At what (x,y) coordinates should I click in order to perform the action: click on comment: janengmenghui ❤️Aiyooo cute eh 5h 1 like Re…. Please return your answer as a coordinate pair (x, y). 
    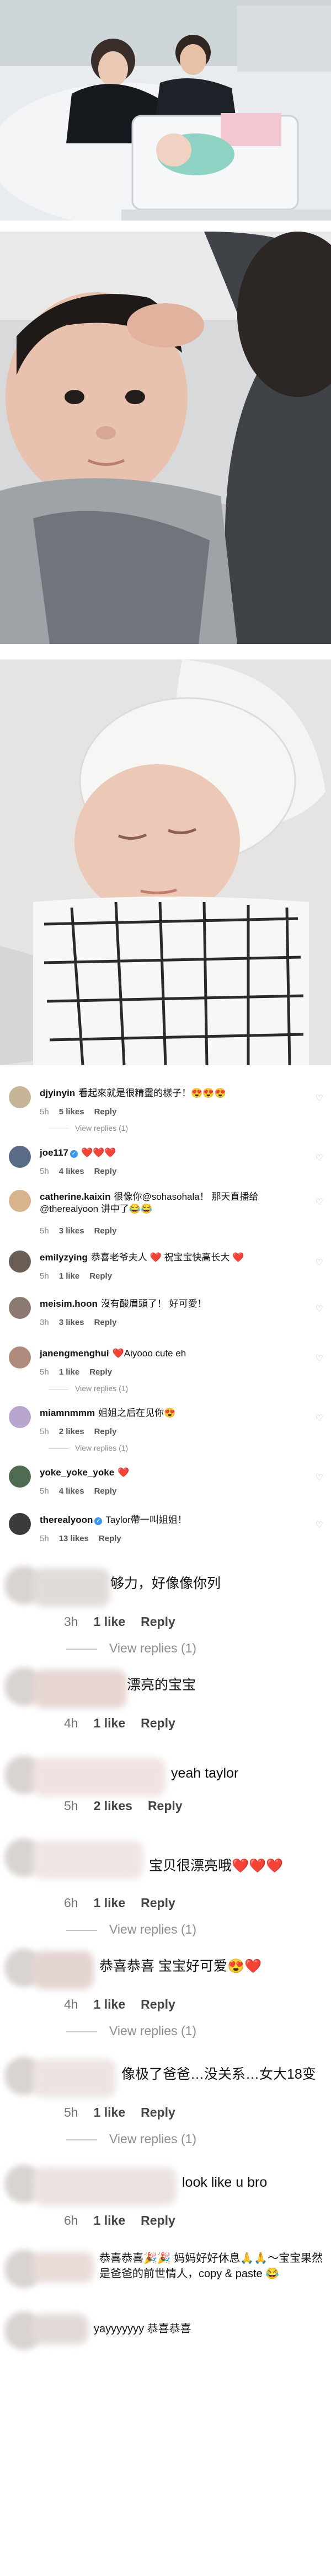
    Looking at the image, I should click on (165, 1367).